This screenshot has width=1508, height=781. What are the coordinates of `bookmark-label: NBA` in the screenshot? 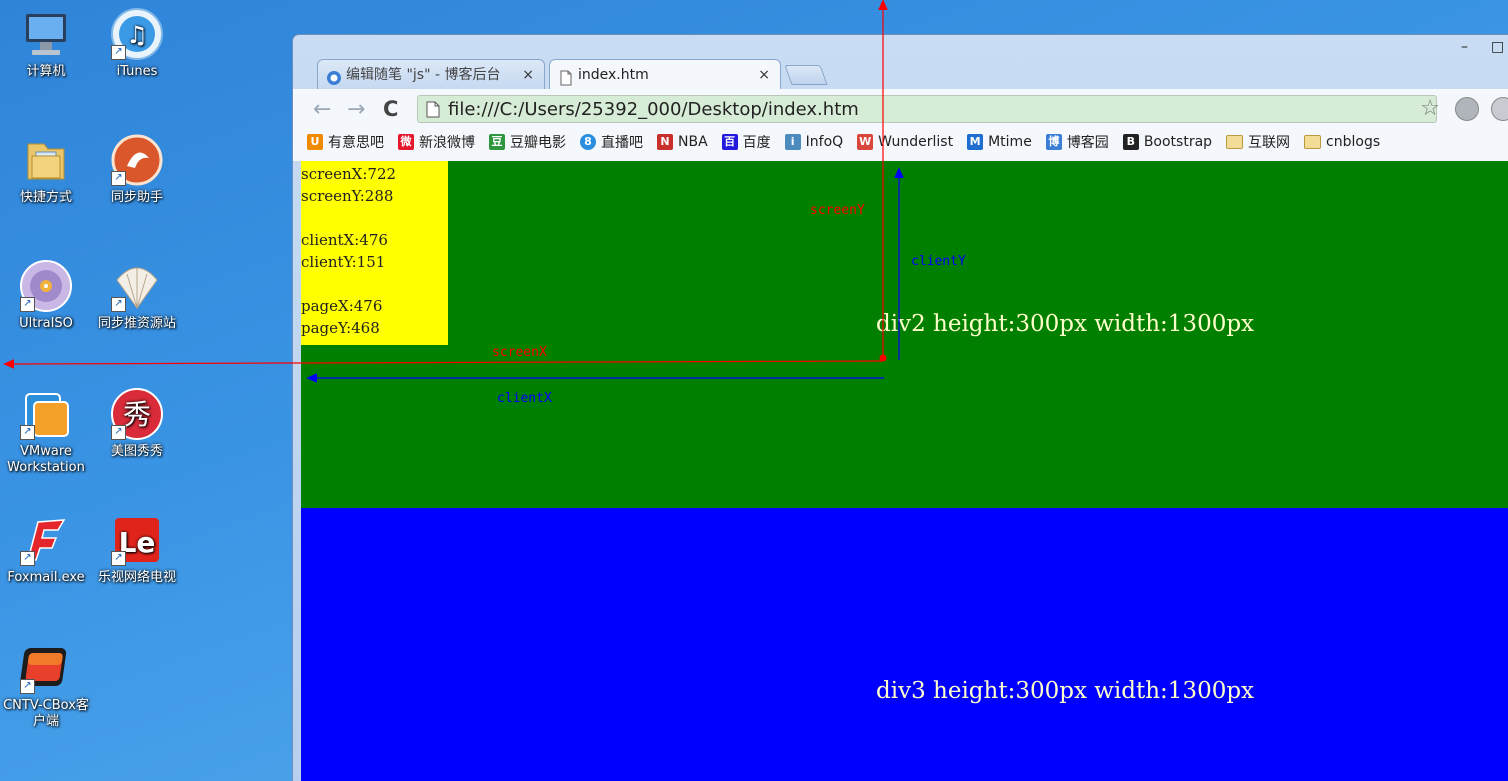 It's located at (693, 142).